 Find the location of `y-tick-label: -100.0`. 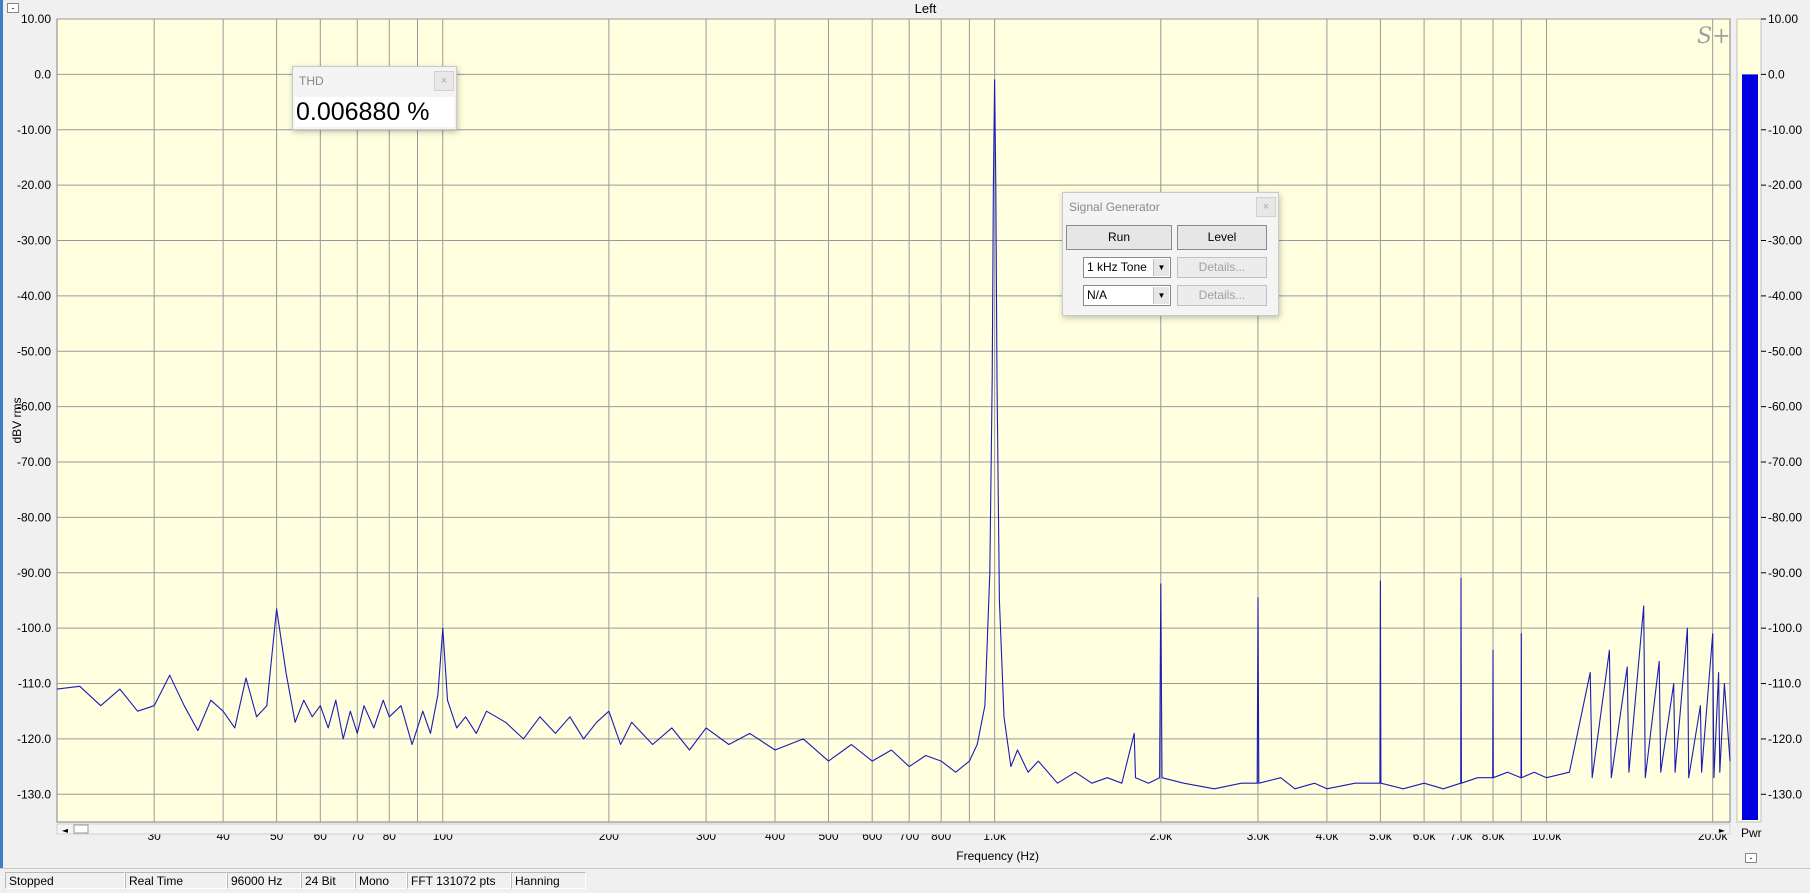

y-tick-label: -100.0 is located at coordinates (34, 628).